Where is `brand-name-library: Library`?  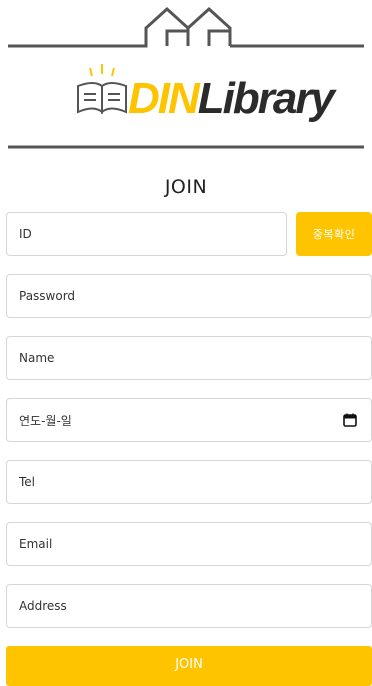 brand-name-library: Library is located at coordinates (266, 98).